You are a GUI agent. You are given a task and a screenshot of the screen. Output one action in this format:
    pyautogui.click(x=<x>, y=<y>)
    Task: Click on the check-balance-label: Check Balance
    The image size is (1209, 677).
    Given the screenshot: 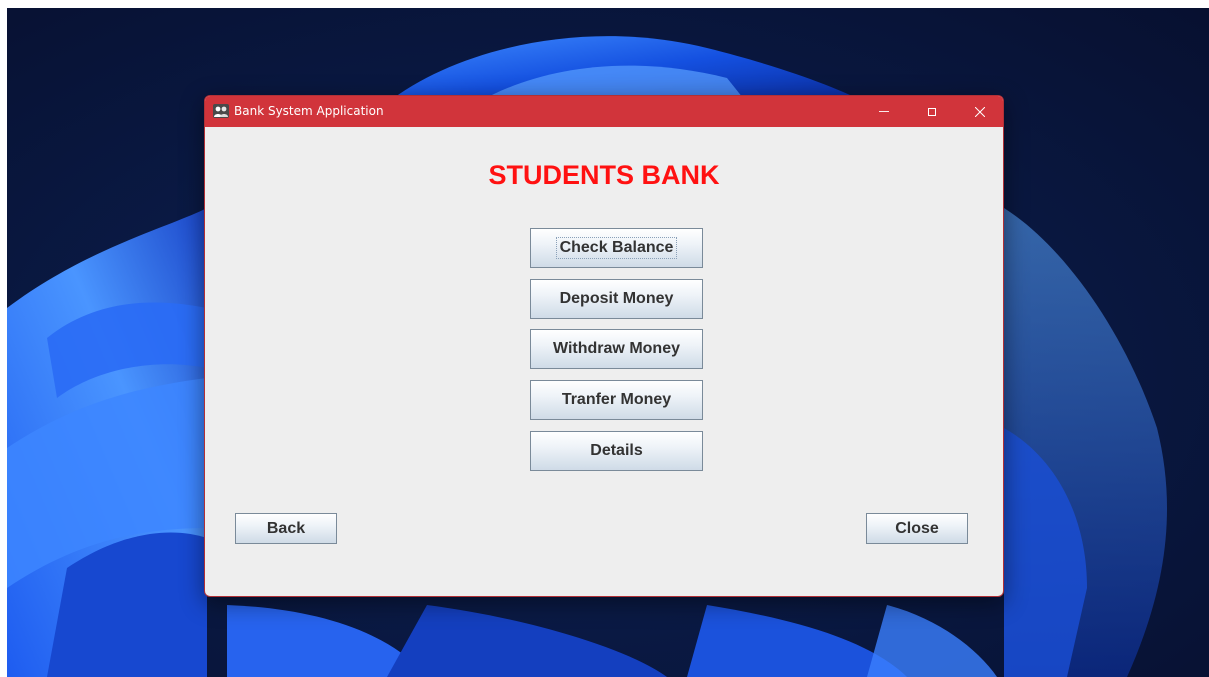 What is the action you would take?
    pyautogui.click(x=616, y=248)
    